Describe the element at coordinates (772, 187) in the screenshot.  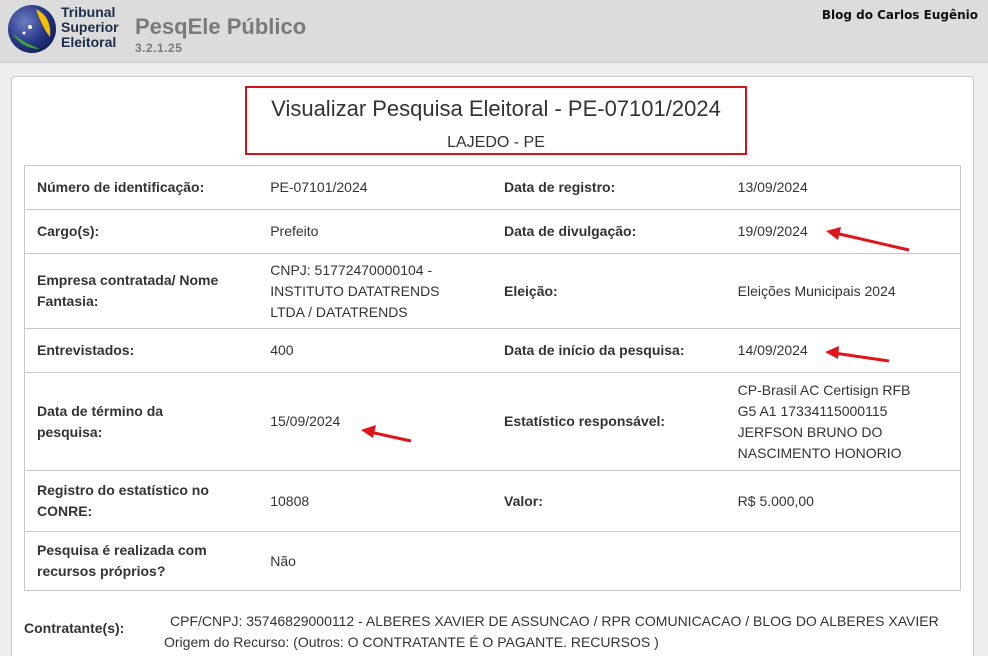
I see `field-value: 13/09/2024` at that location.